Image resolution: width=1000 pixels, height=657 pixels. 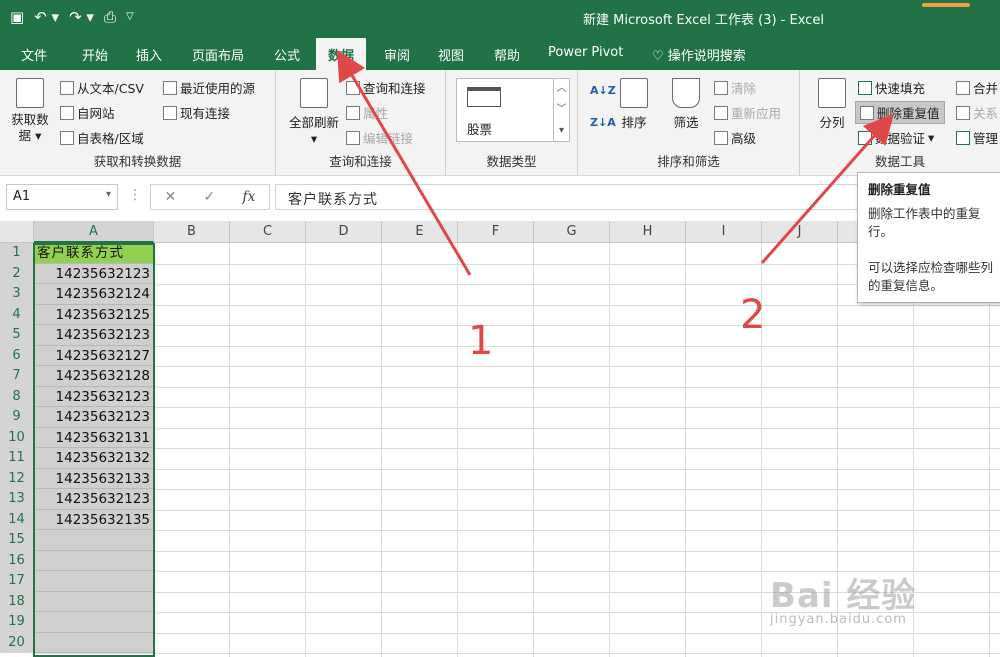 What do you see at coordinates (507, 54) in the screenshot?
I see `tab-help: 帮助` at bounding box center [507, 54].